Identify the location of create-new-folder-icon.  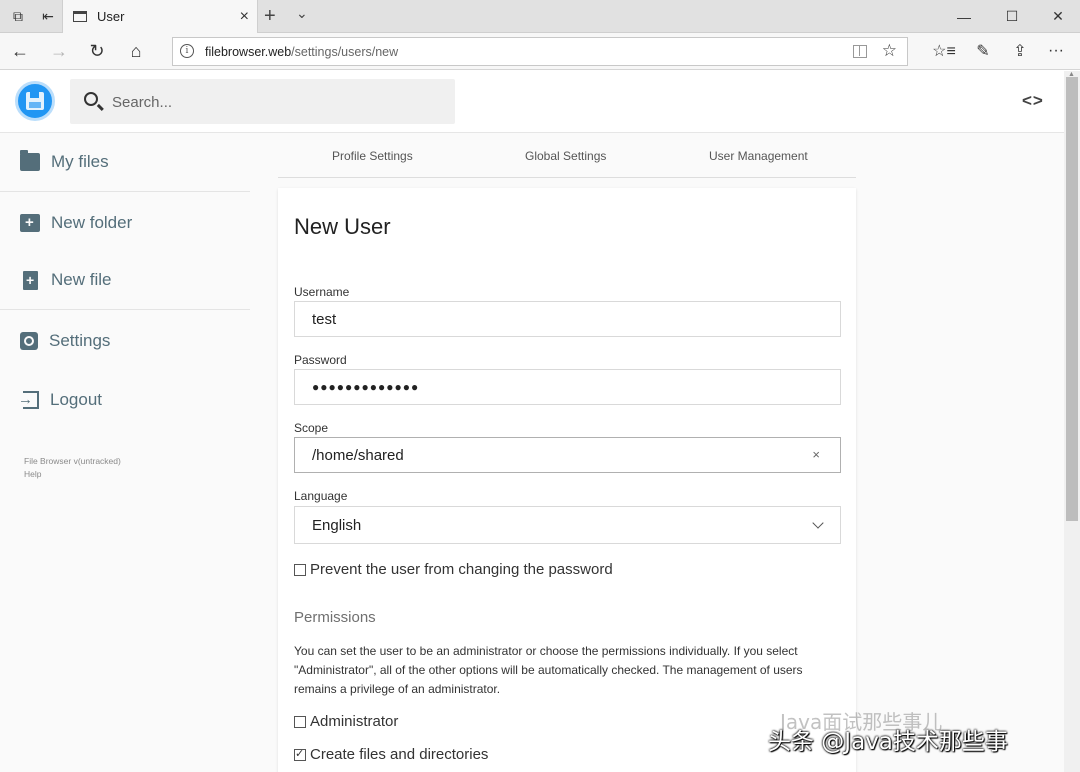
(30, 222).